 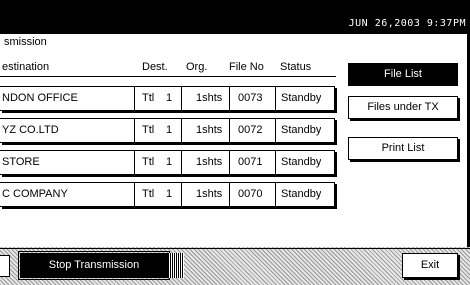 What do you see at coordinates (197, 67) in the screenshot?
I see `column-header-org: Org.` at bounding box center [197, 67].